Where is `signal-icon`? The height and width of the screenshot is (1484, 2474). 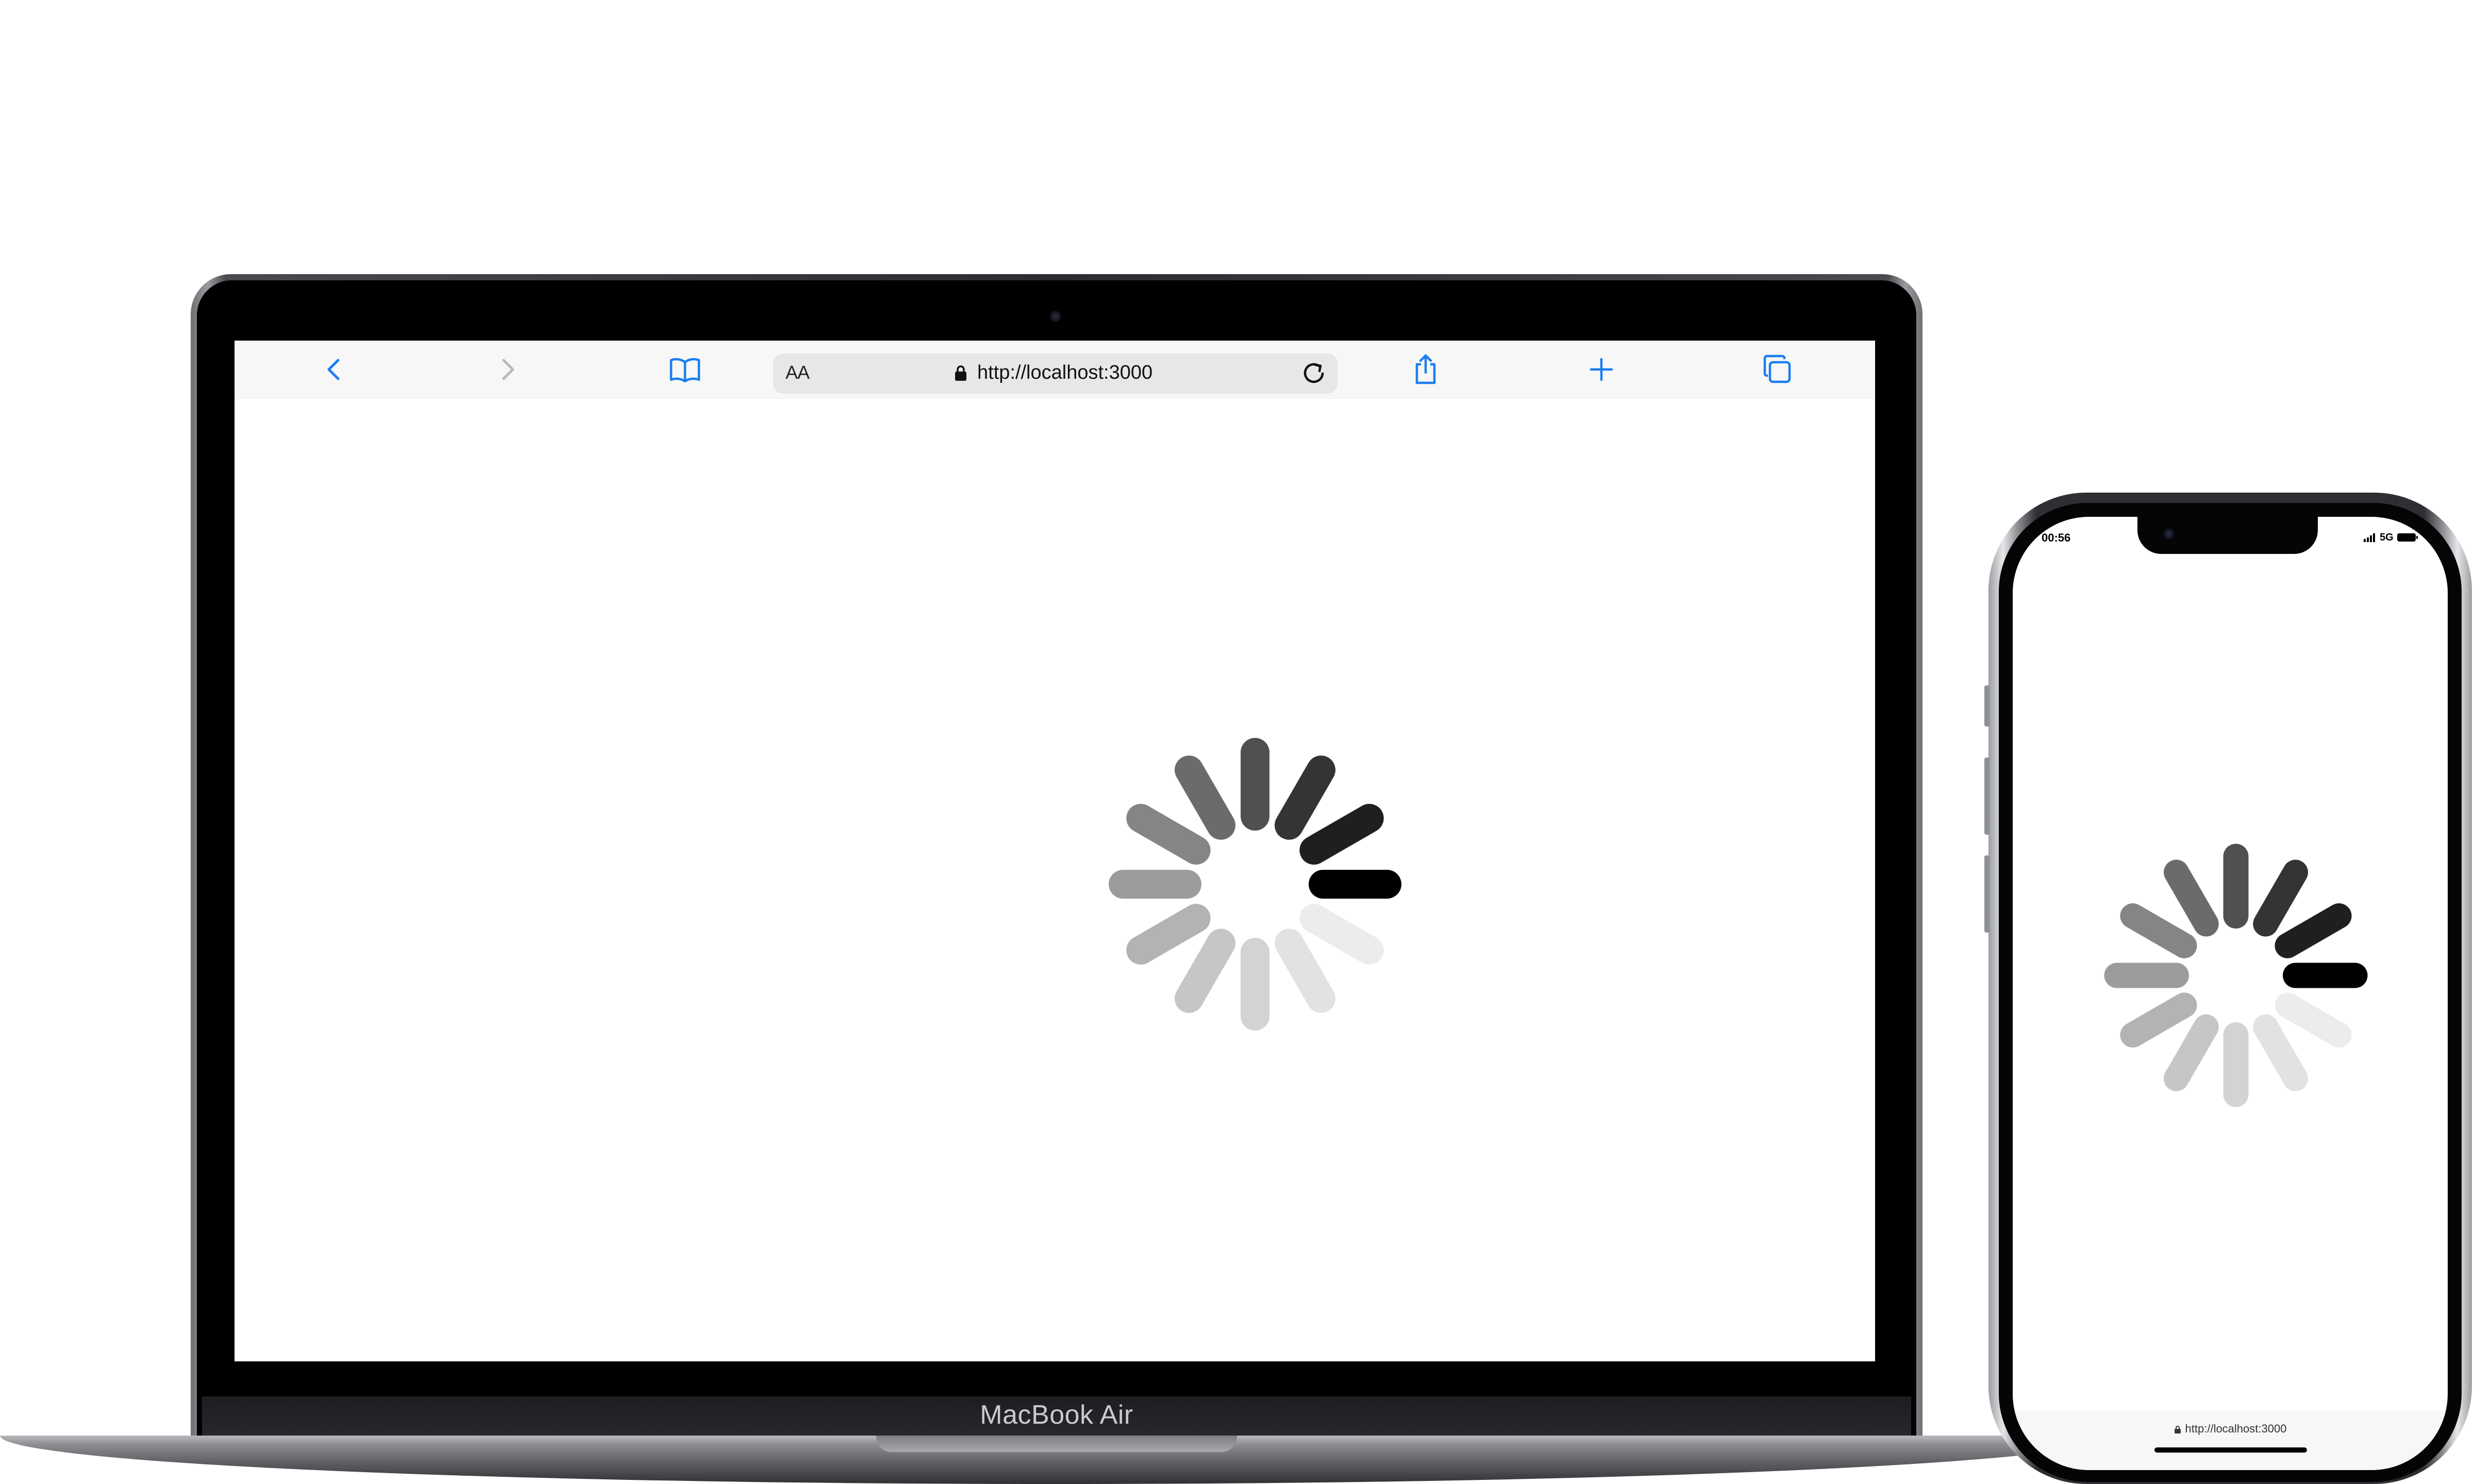 signal-icon is located at coordinates (2369, 537).